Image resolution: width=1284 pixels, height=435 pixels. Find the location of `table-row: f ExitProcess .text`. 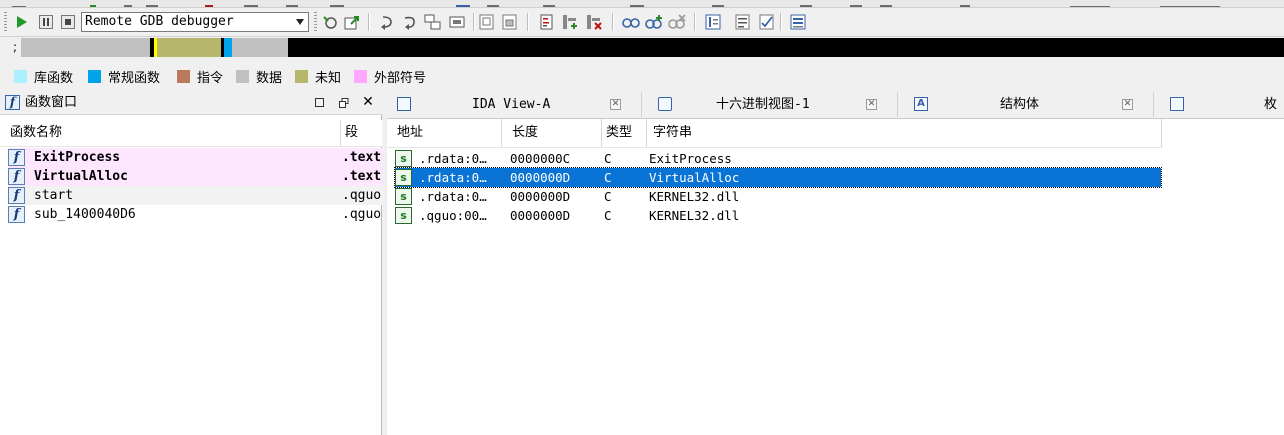

table-row: f ExitProcess .text is located at coordinates (195, 157).